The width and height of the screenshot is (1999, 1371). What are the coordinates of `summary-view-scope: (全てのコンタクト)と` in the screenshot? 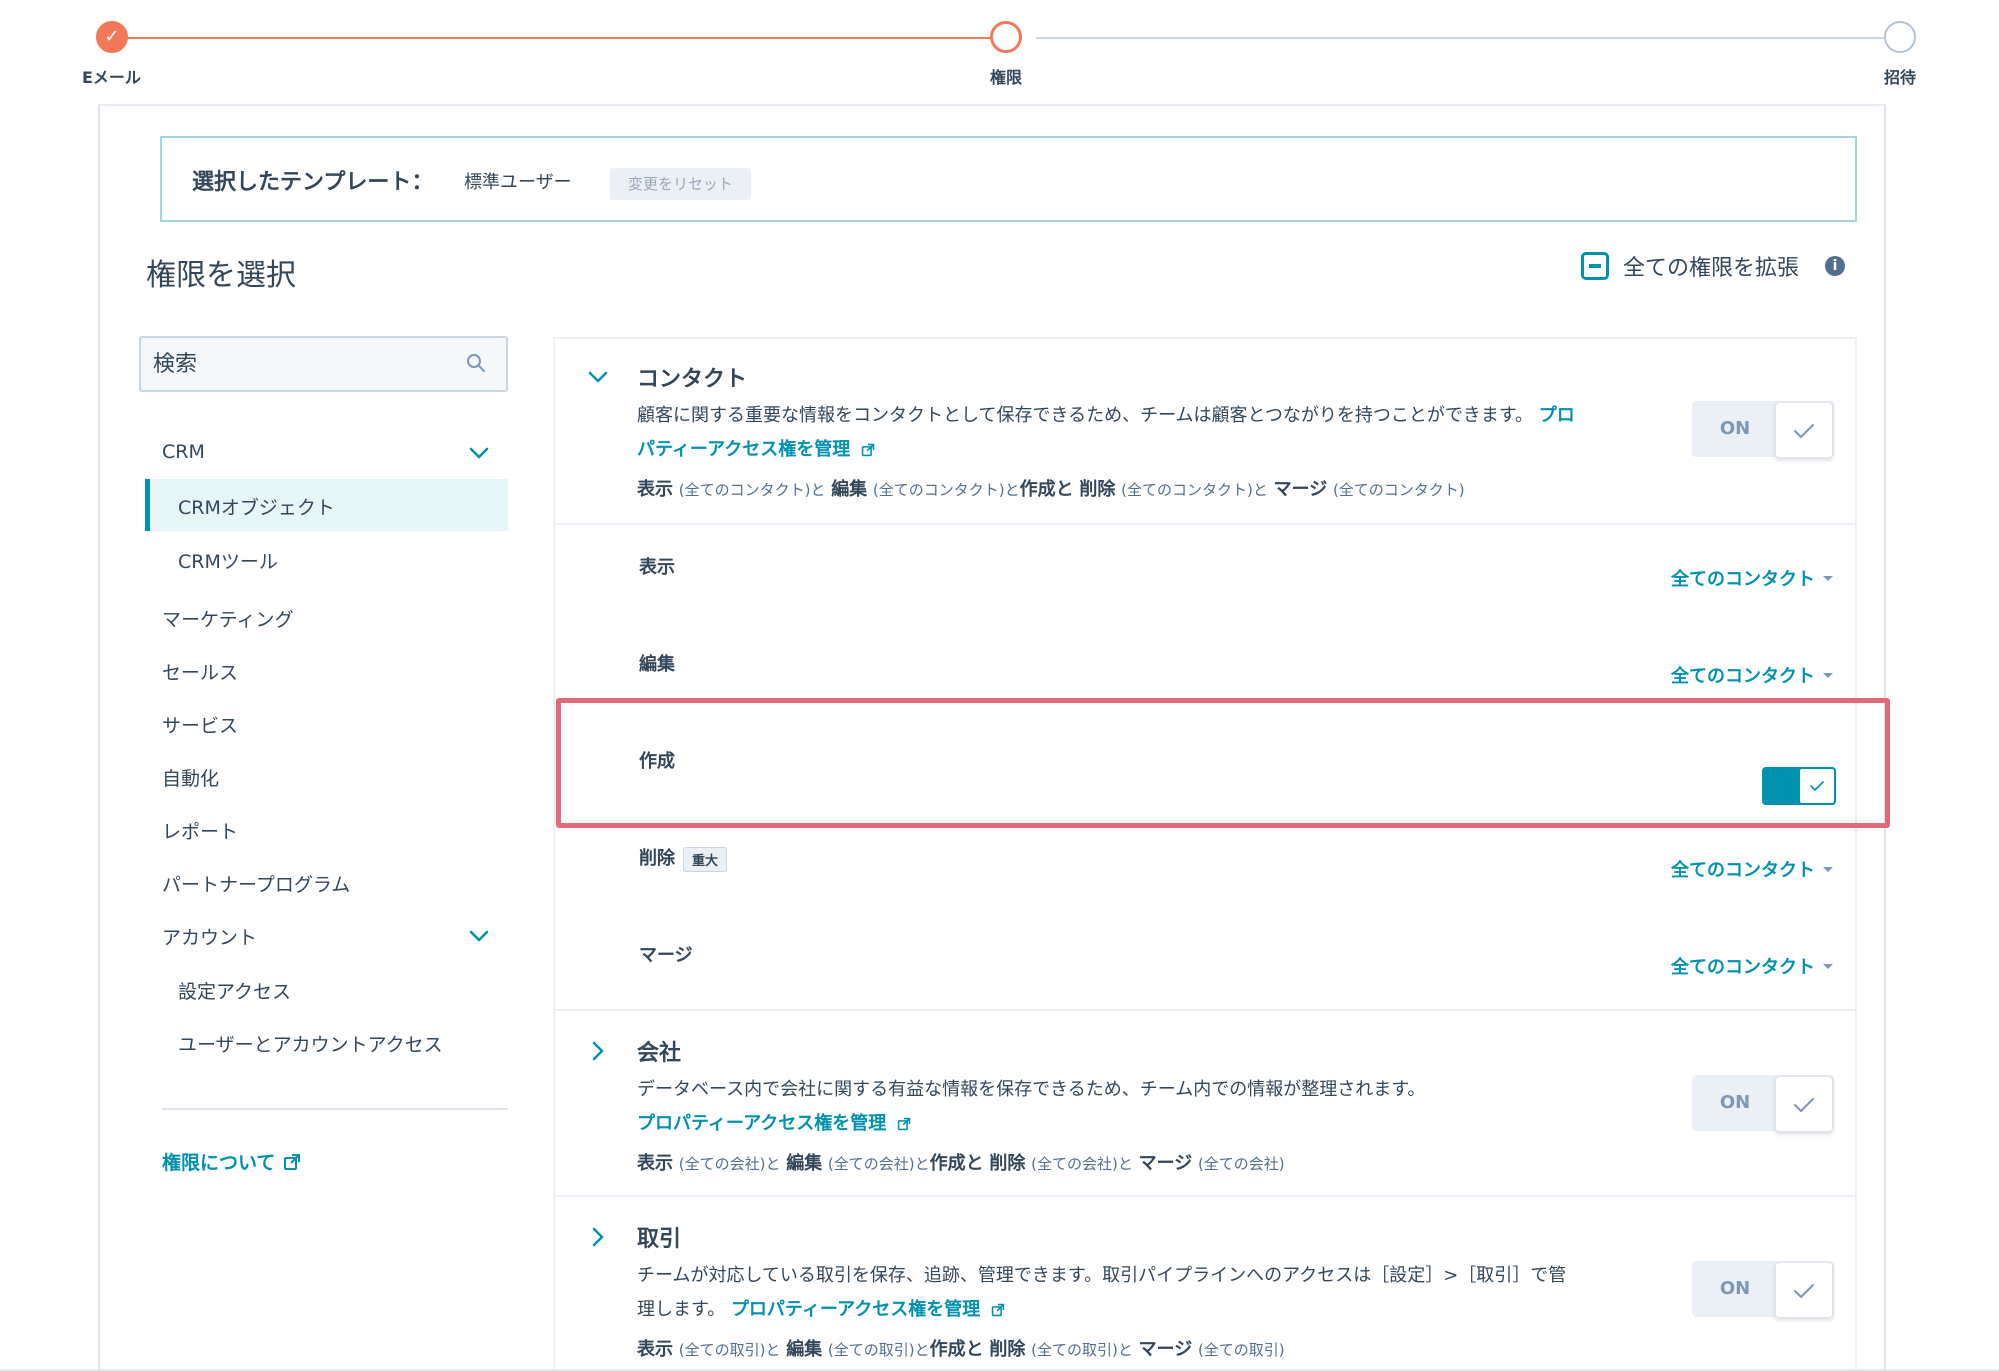 It's located at (752, 490).